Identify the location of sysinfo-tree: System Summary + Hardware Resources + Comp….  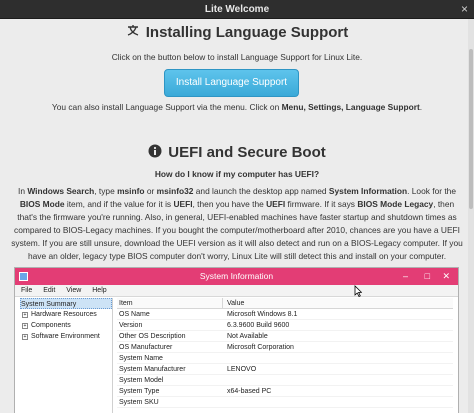
(66, 355).